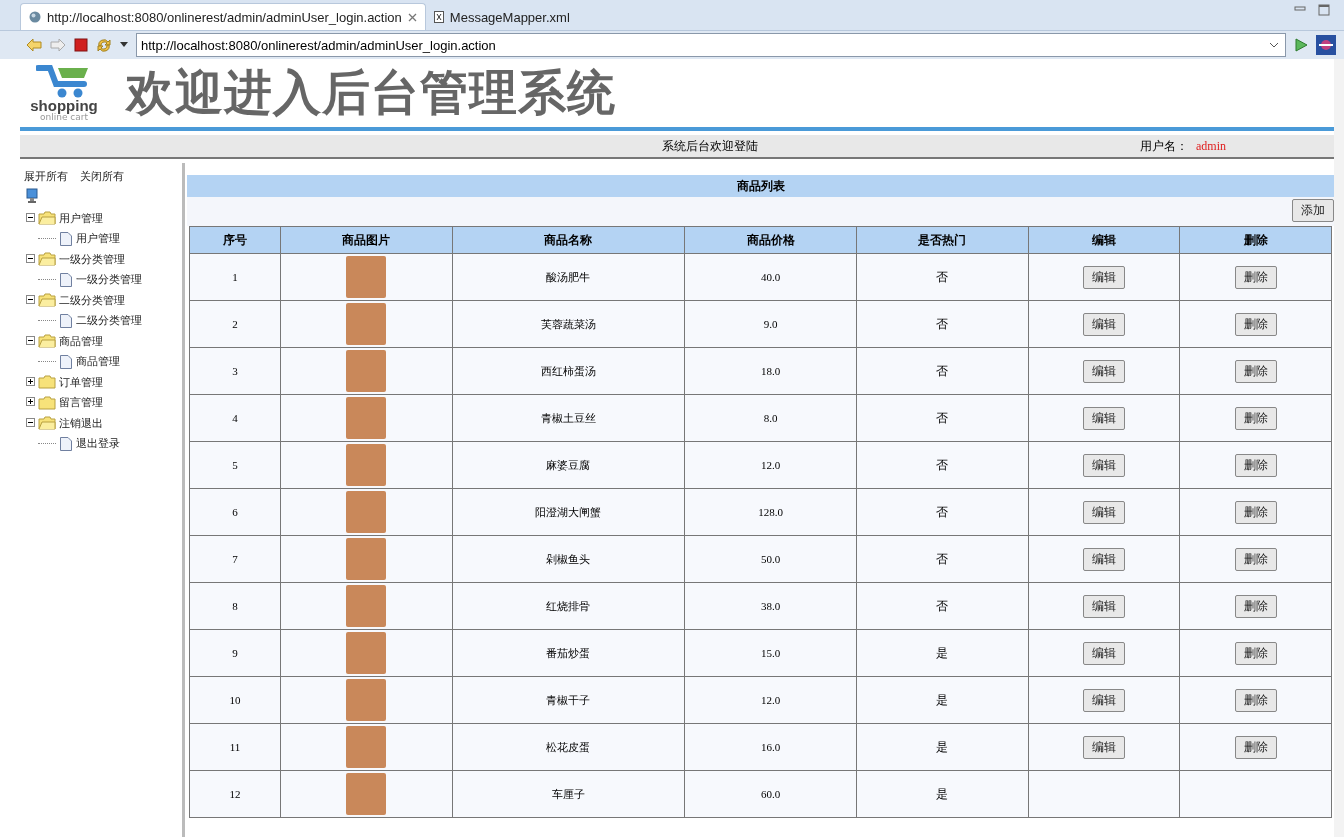 The image size is (1344, 837). What do you see at coordinates (46, 176) in the screenshot?
I see `expand-all-link: 展开所有` at bounding box center [46, 176].